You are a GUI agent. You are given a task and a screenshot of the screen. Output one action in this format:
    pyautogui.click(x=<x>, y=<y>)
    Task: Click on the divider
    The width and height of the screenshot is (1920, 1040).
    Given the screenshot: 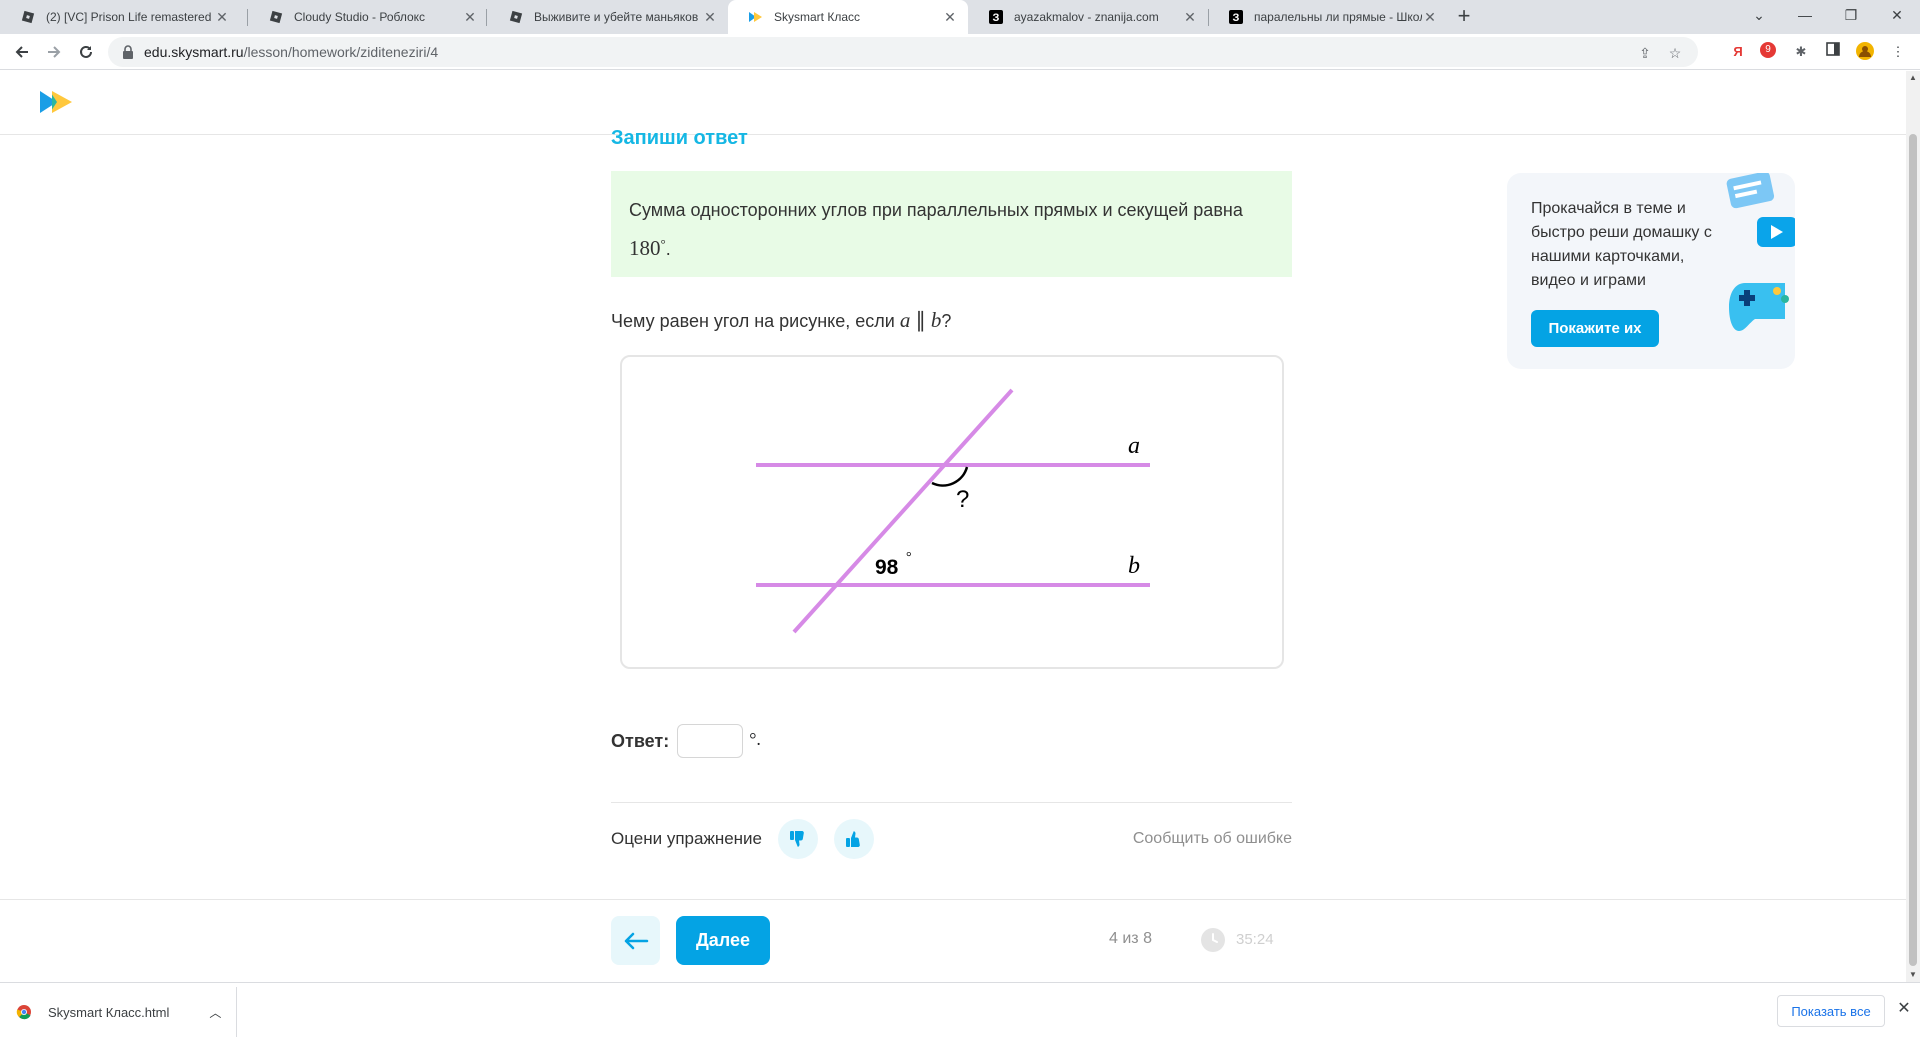 What is the action you would take?
    pyautogui.click(x=951, y=802)
    